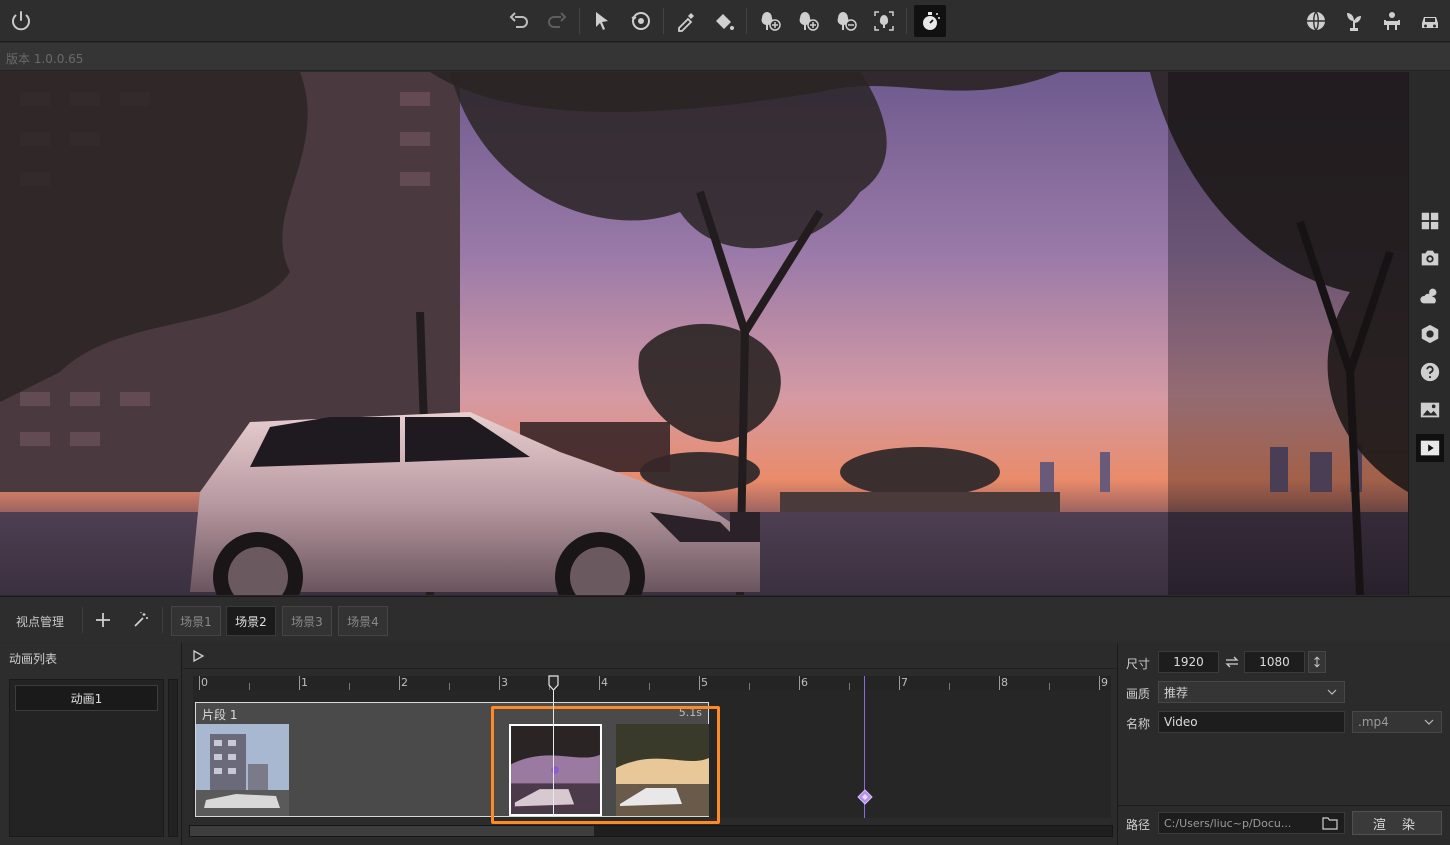 The height and width of the screenshot is (845, 1450). What do you see at coordinates (21, 21) in the screenshot?
I see `power-icon` at bounding box center [21, 21].